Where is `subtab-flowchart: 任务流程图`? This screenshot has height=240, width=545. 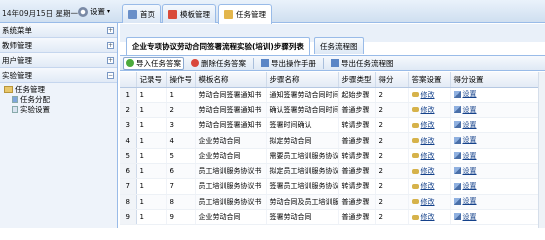 subtab-flowchart: 任务流程图 is located at coordinates (339, 45).